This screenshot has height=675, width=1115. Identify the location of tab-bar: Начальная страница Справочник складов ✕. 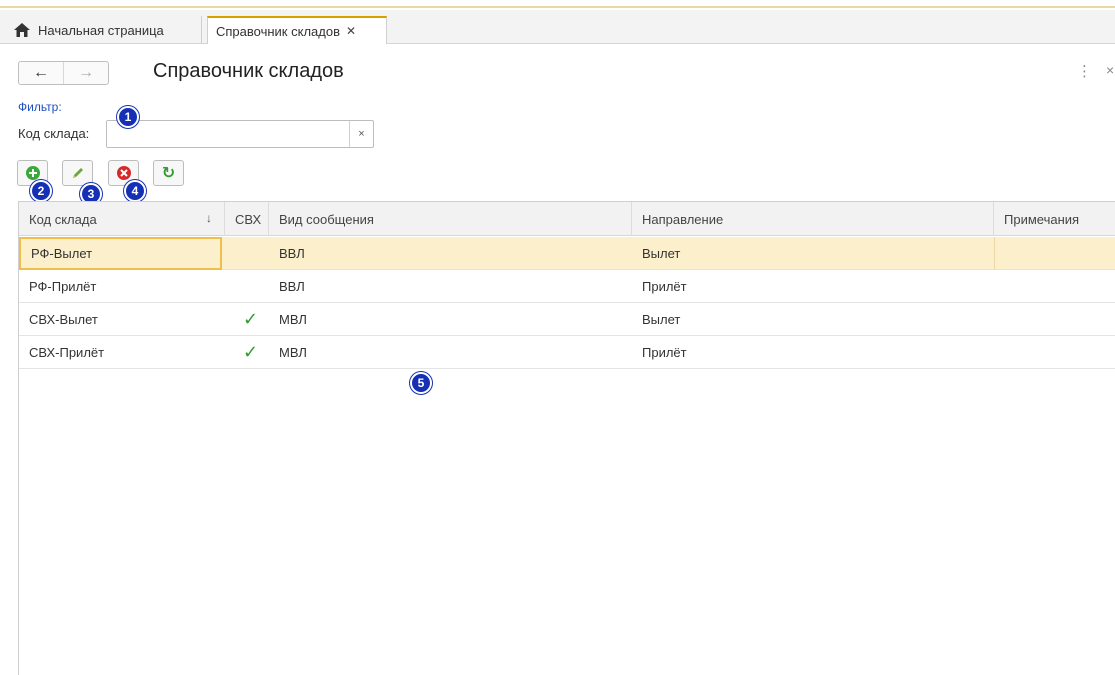
(557, 27).